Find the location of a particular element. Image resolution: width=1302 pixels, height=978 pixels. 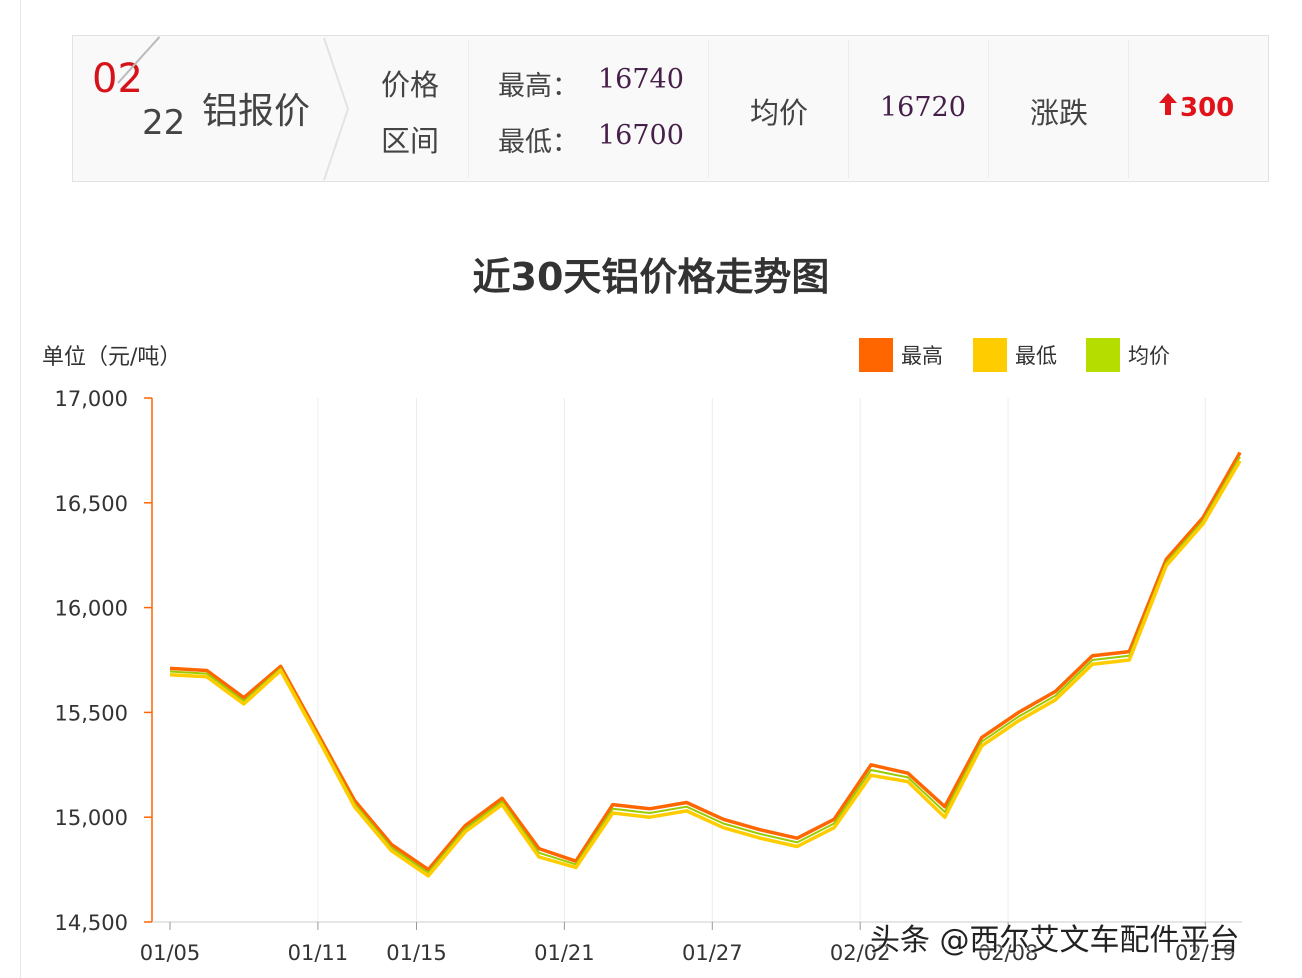

y-tick-label: 14,500 is located at coordinates (91, 923).